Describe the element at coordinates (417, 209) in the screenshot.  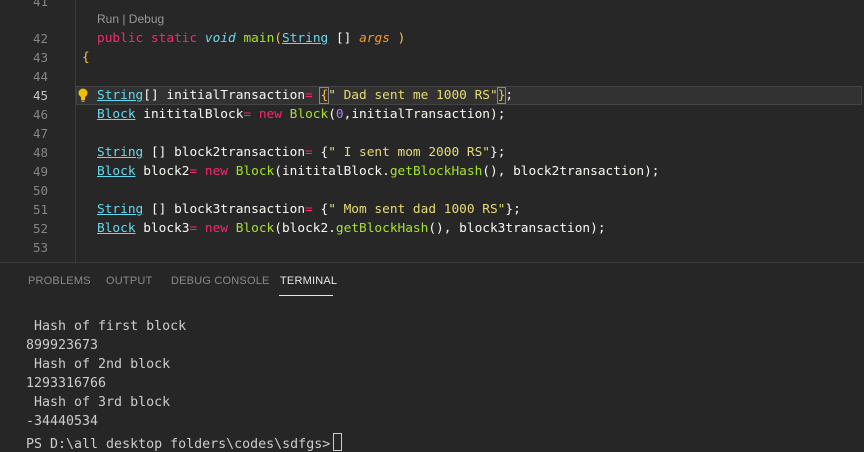
I see `string-literal: " Mom sent dad 1000 RS"` at that location.